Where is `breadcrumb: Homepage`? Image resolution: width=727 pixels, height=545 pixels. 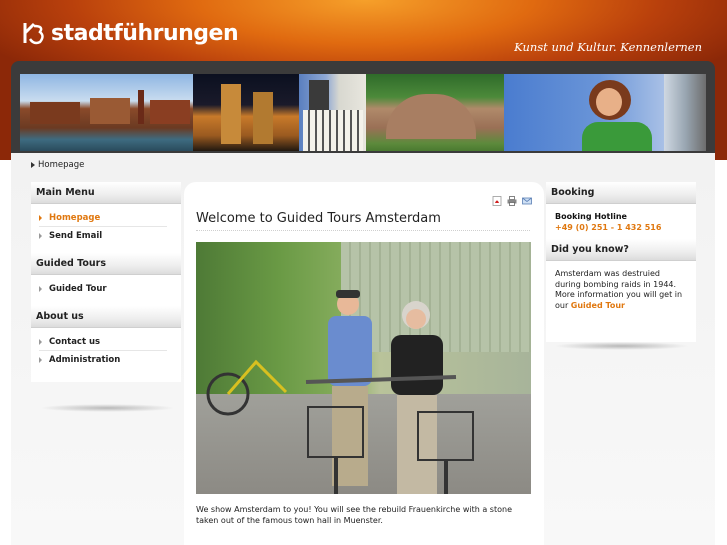
breadcrumb: Homepage is located at coordinates (57, 165).